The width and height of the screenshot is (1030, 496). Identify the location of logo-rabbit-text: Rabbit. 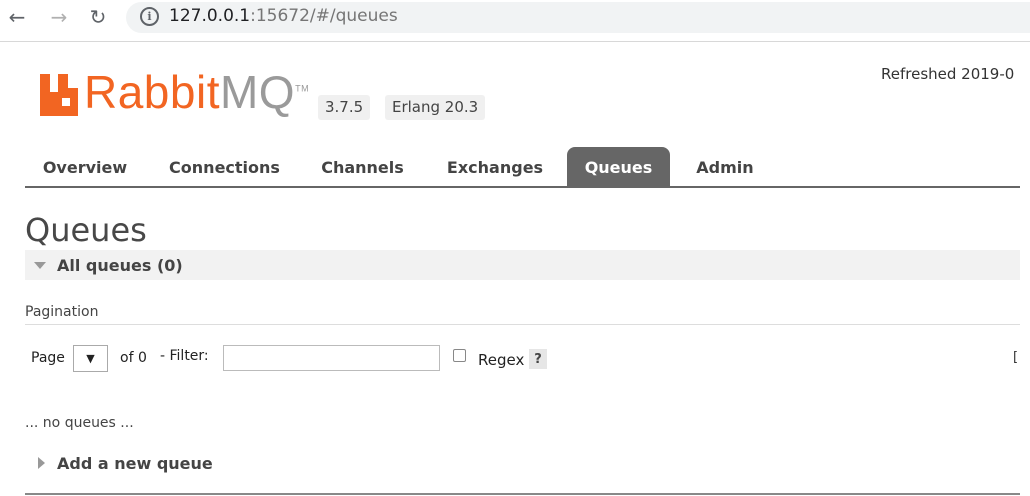
(152, 92).